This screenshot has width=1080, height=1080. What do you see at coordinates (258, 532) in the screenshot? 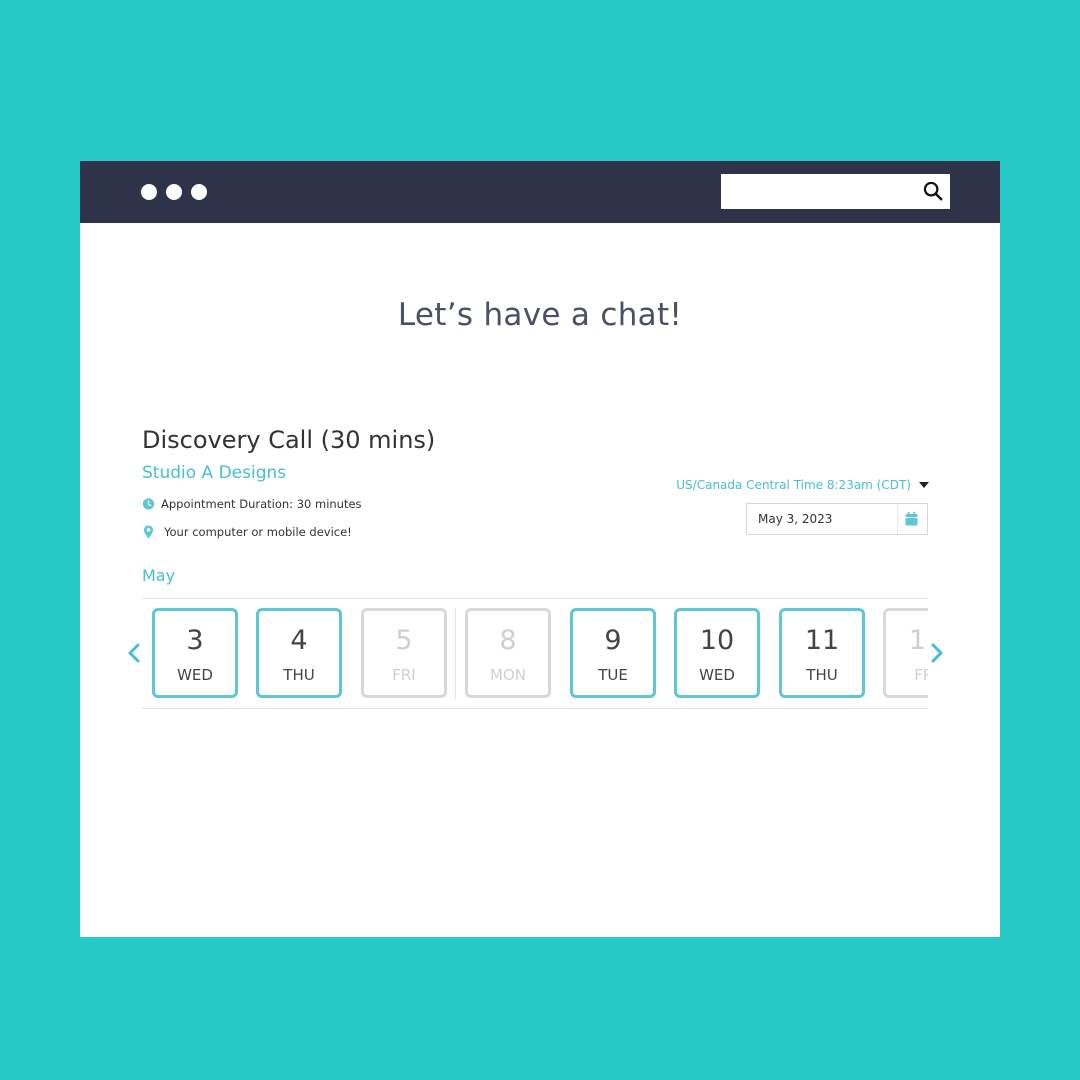
I see `location-text: Your computer or mobile device!` at bounding box center [258, 532].